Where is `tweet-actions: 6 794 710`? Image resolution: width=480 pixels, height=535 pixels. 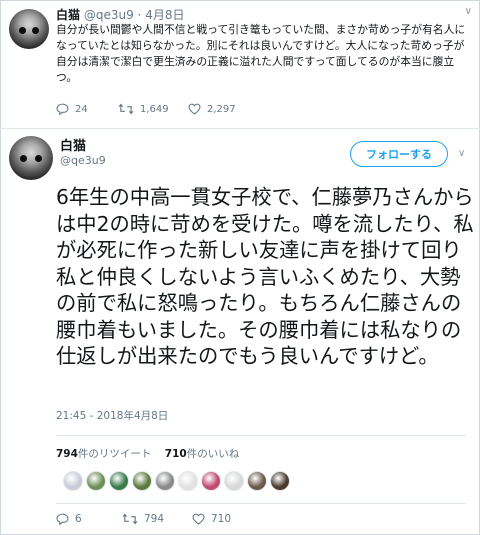
tweet-actions: 6 794 710 is located at coordinates (181, 520).